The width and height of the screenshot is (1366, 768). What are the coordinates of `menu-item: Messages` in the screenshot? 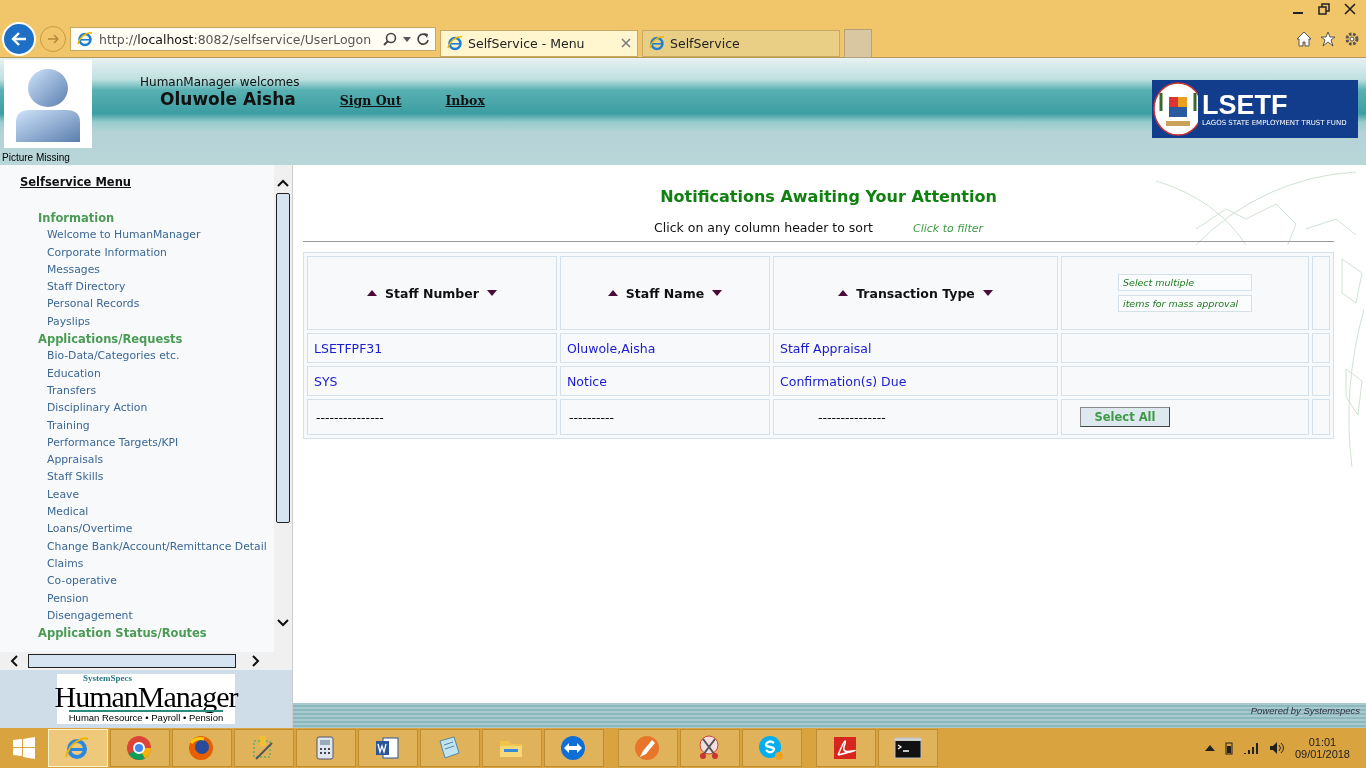 It's located at (160, 271).